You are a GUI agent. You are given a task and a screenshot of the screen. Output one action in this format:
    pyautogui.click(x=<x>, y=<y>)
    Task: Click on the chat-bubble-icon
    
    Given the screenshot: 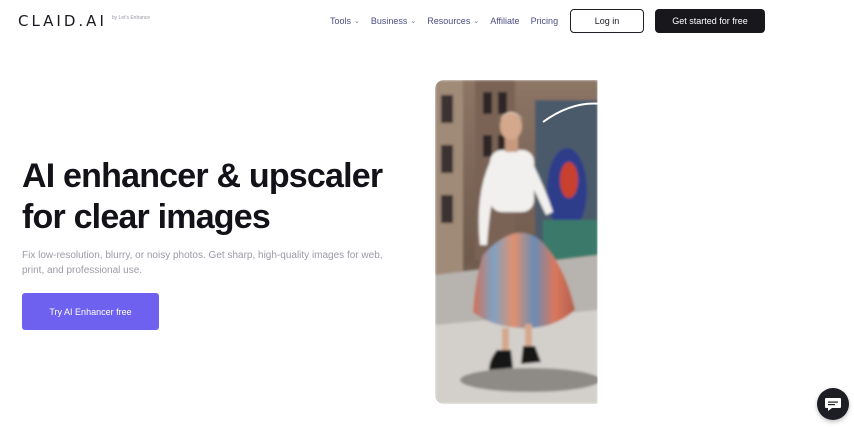 What is the action you would take?
    pyautogui.click(x=833, y=404)
    